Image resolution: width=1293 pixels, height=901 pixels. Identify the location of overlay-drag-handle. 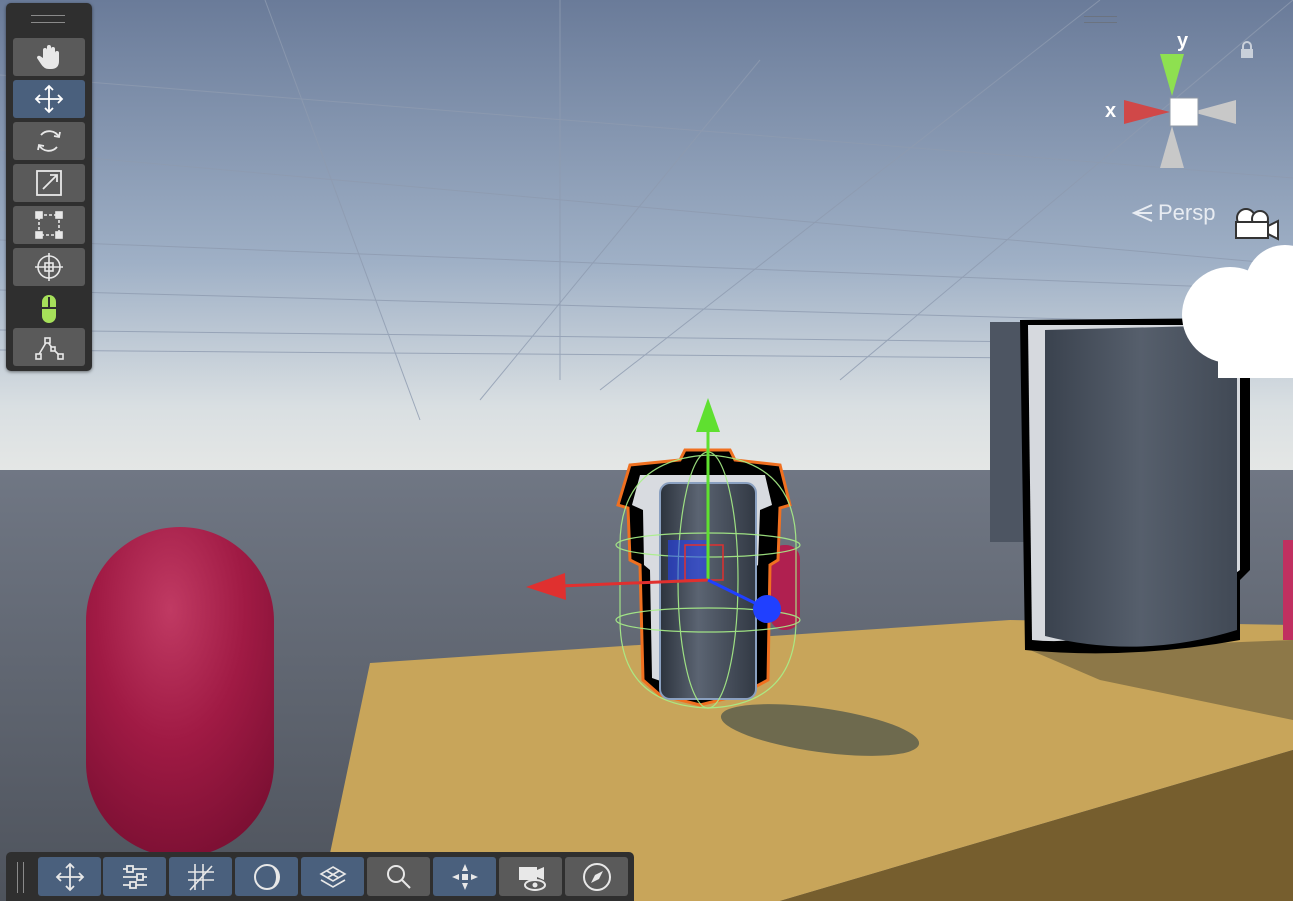
(1100, 19).